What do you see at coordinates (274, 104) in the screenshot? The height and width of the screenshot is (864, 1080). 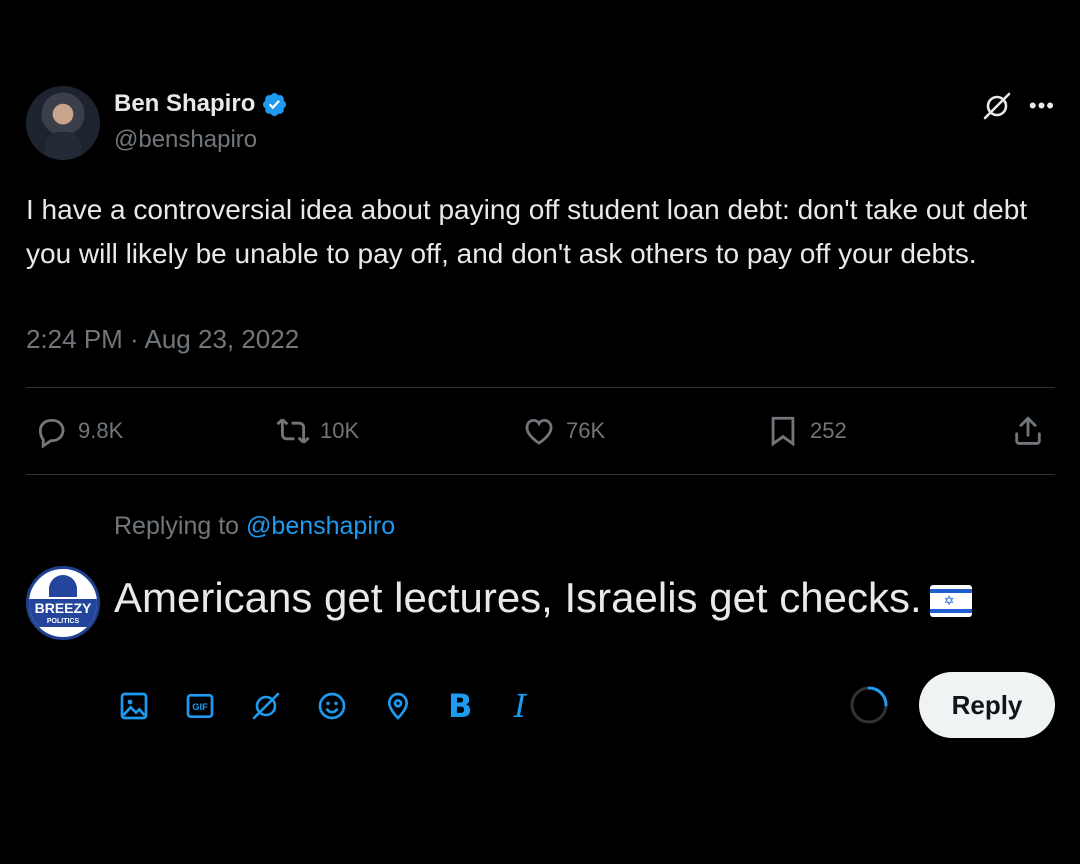 I see `verified-badge-icon` at bounding box center [274, 104].